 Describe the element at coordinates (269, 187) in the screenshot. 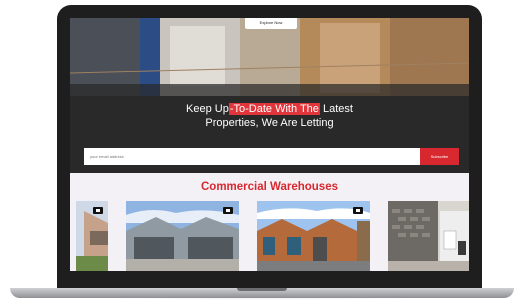

I see `section-title: Commercial Warehouses` at that location.